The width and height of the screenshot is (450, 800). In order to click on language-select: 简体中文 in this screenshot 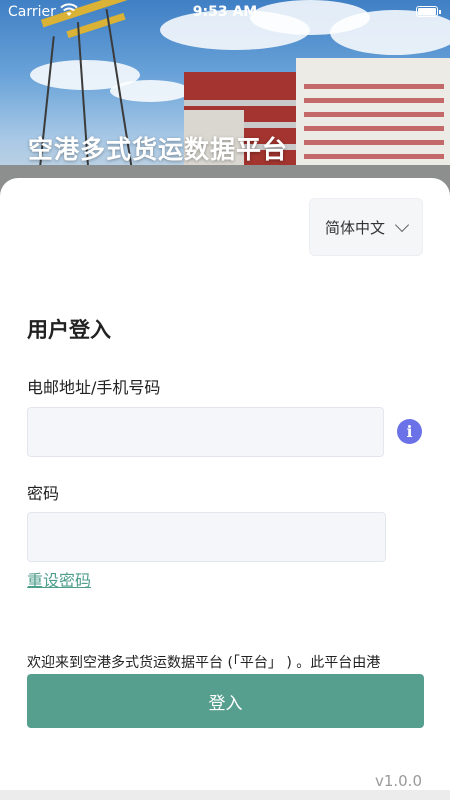, I will do `click(366, 227)`.